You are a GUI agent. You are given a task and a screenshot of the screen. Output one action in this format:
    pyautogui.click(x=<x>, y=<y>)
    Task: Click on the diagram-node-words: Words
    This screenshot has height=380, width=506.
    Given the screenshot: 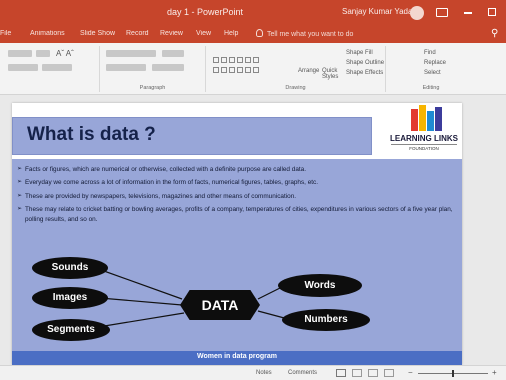 What is the action you would take?
    pyautogui.click(x=320, y=285)
    